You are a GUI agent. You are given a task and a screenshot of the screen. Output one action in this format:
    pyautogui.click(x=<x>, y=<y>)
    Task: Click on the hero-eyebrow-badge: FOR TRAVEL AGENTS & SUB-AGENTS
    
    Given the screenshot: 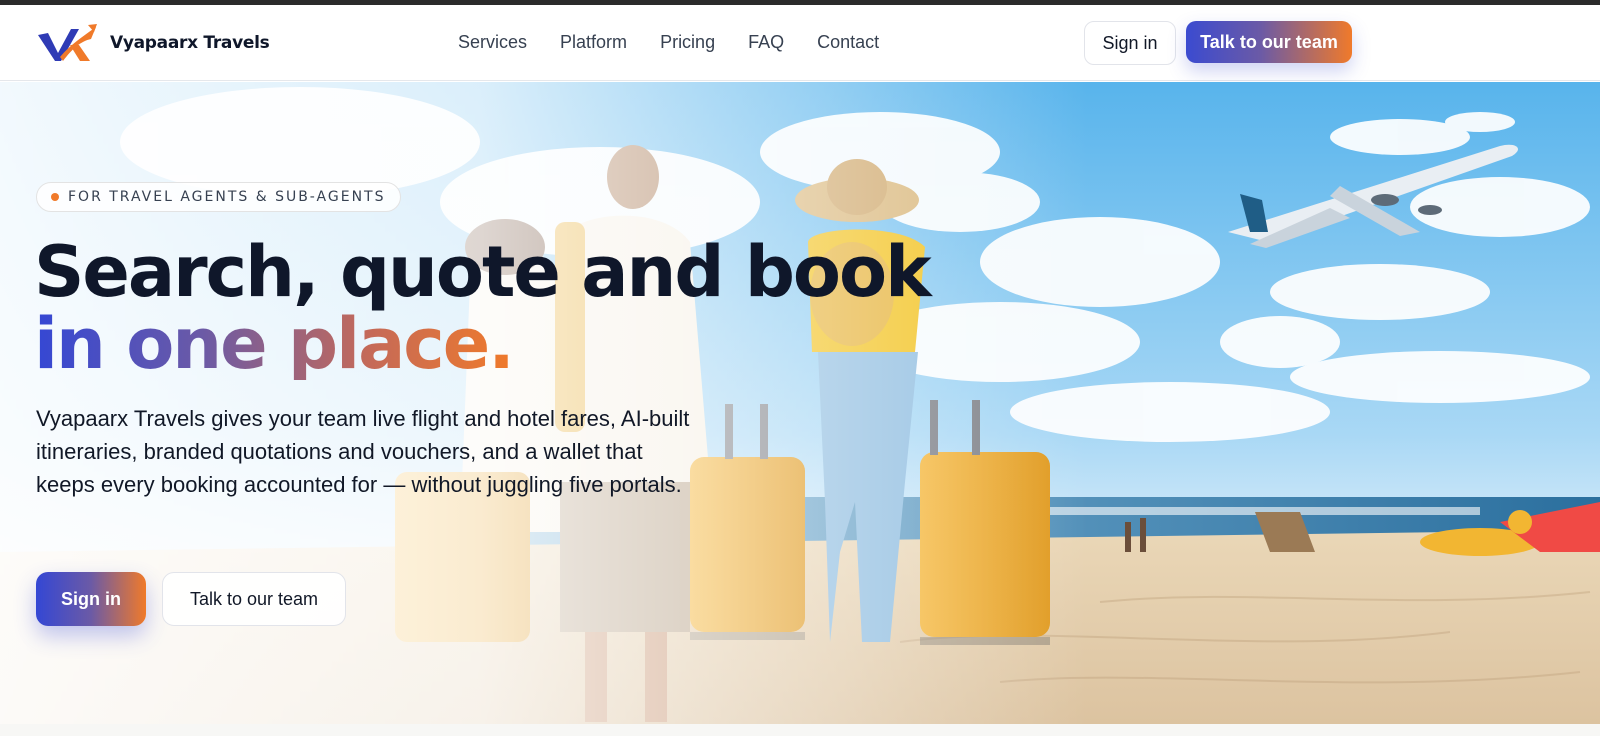 What is the action you would take?
    pyautogui.click(x=218, y=197)
    